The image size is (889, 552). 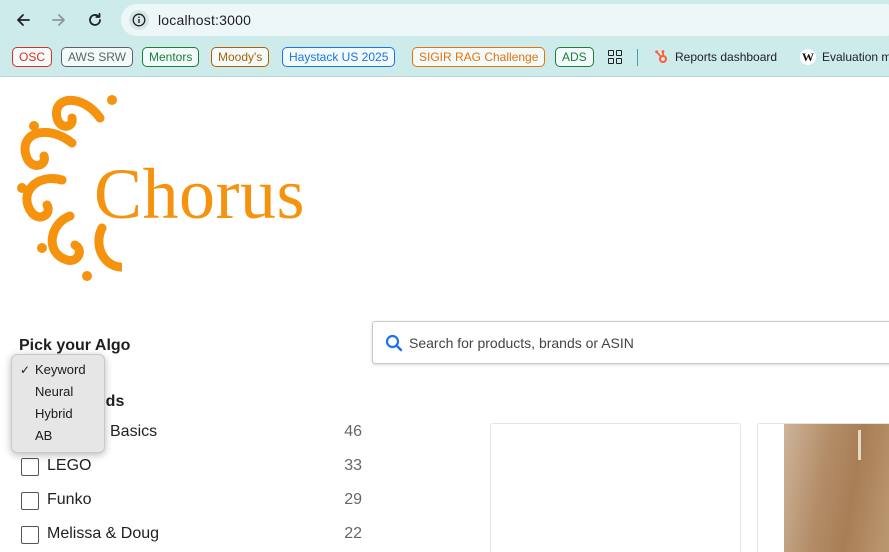 I want to click on algo-option-hybrid: Hybrid, so click(x=58, y=414).